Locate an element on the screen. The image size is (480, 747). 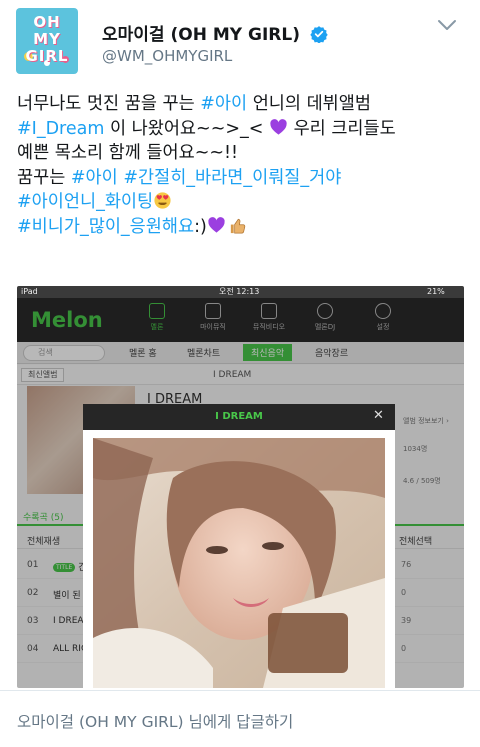
avatar-logo-text: OH MY GIRL is located at coordinates (47, 39).